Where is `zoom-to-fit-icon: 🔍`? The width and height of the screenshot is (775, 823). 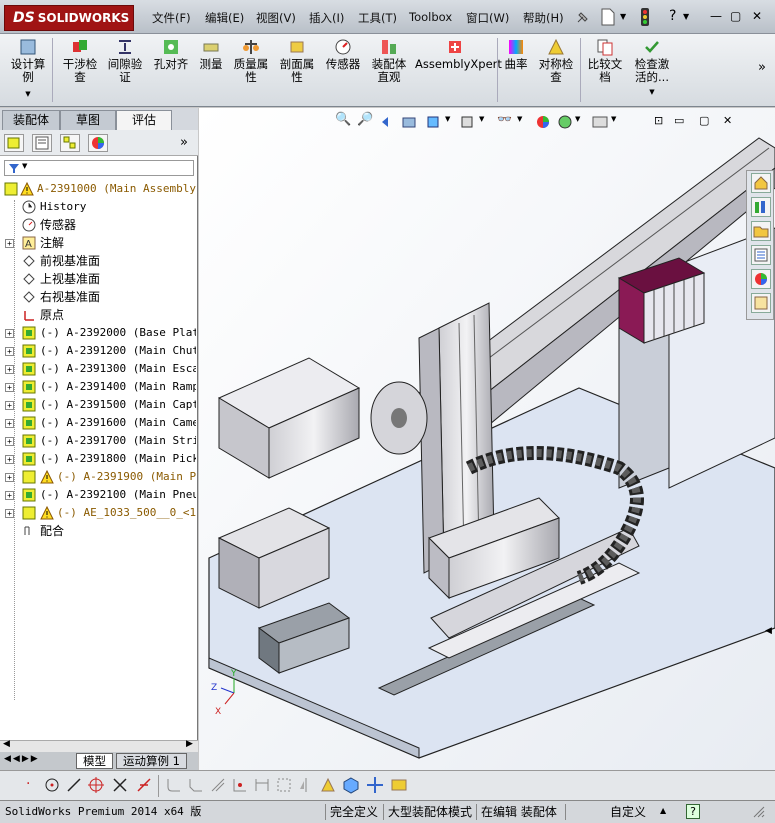 zoom-to-fit-icon: 🔍 is located at coordinates (343, 119).